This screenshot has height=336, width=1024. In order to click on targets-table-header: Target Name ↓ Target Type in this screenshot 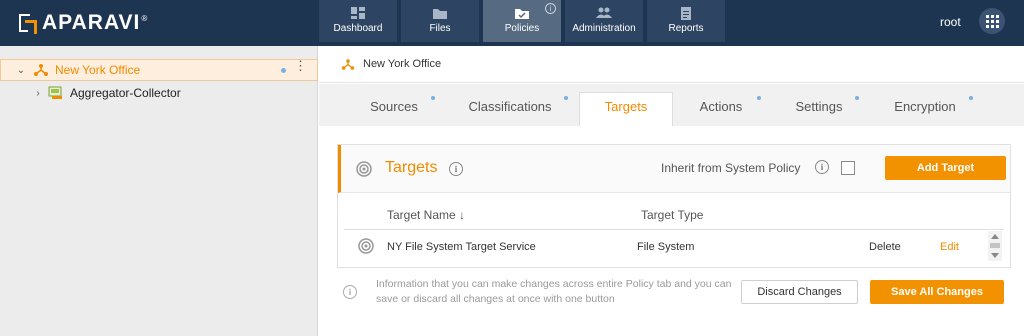, I will do `click(674, 215)`.